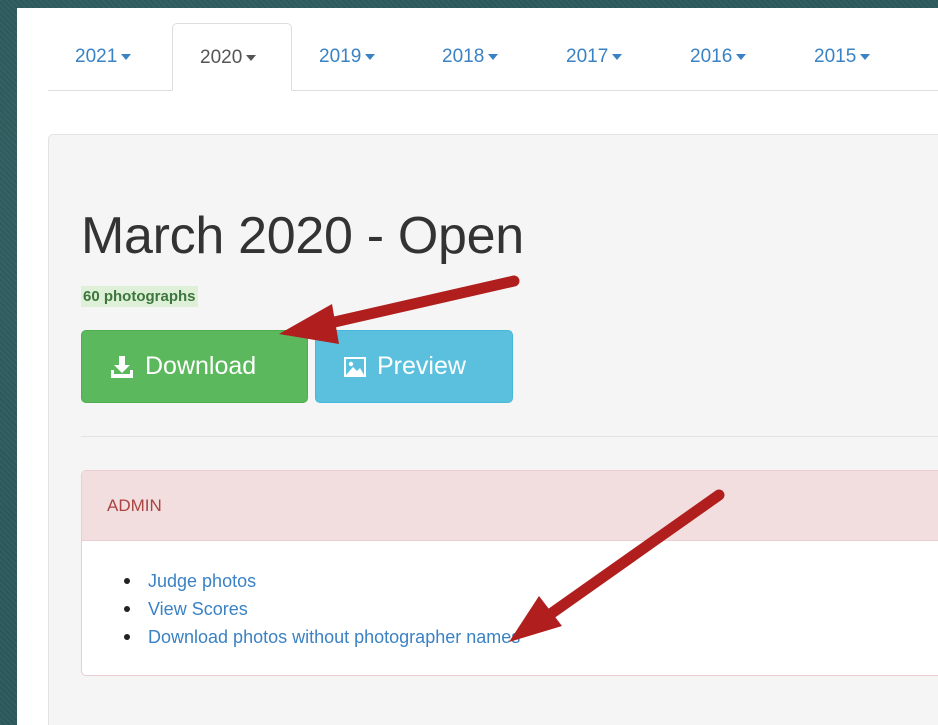  What do you see at coordinates (201, 366) in the screenshot?
I see `download-button-label: Download` at bounding box center [201, 366].